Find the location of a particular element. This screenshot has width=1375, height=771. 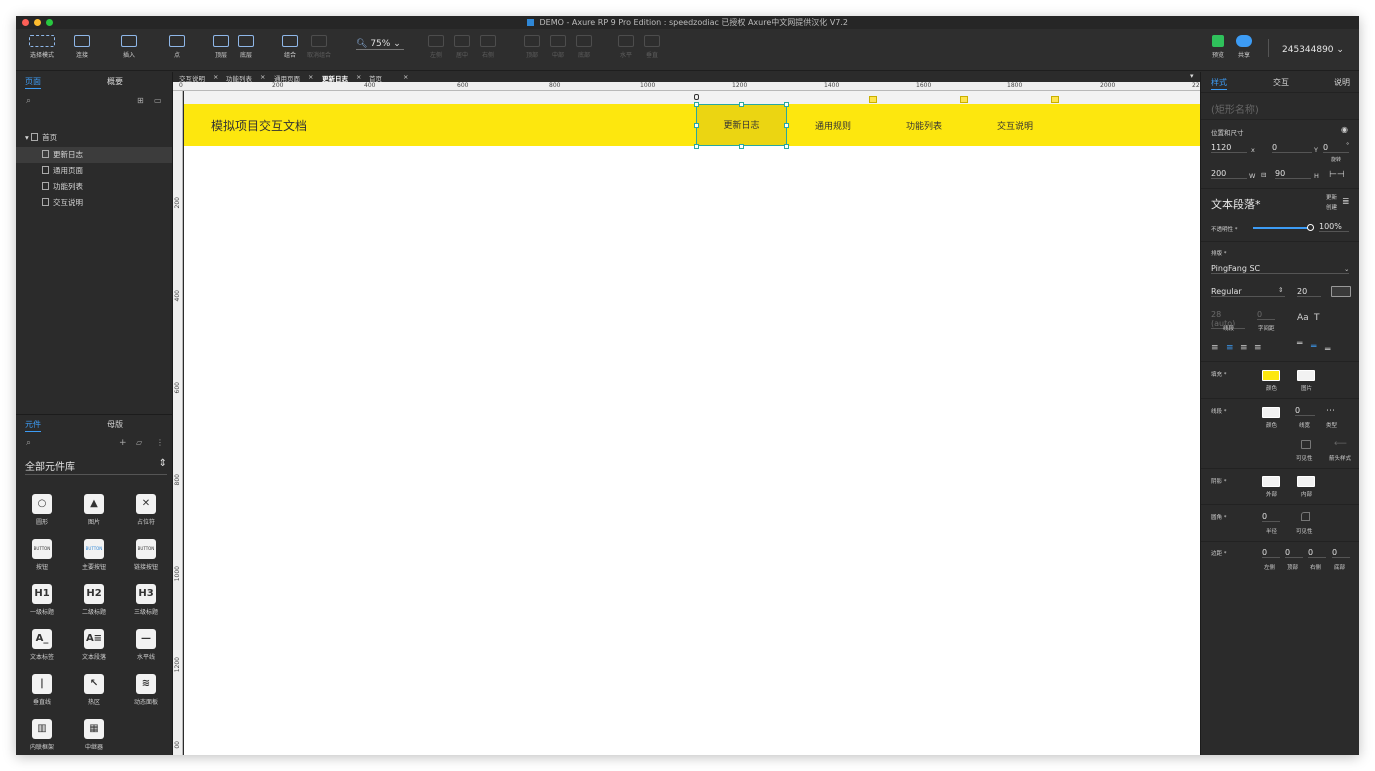

widget-item: ▥ 内联框架 is located at coordinates (42, 735).